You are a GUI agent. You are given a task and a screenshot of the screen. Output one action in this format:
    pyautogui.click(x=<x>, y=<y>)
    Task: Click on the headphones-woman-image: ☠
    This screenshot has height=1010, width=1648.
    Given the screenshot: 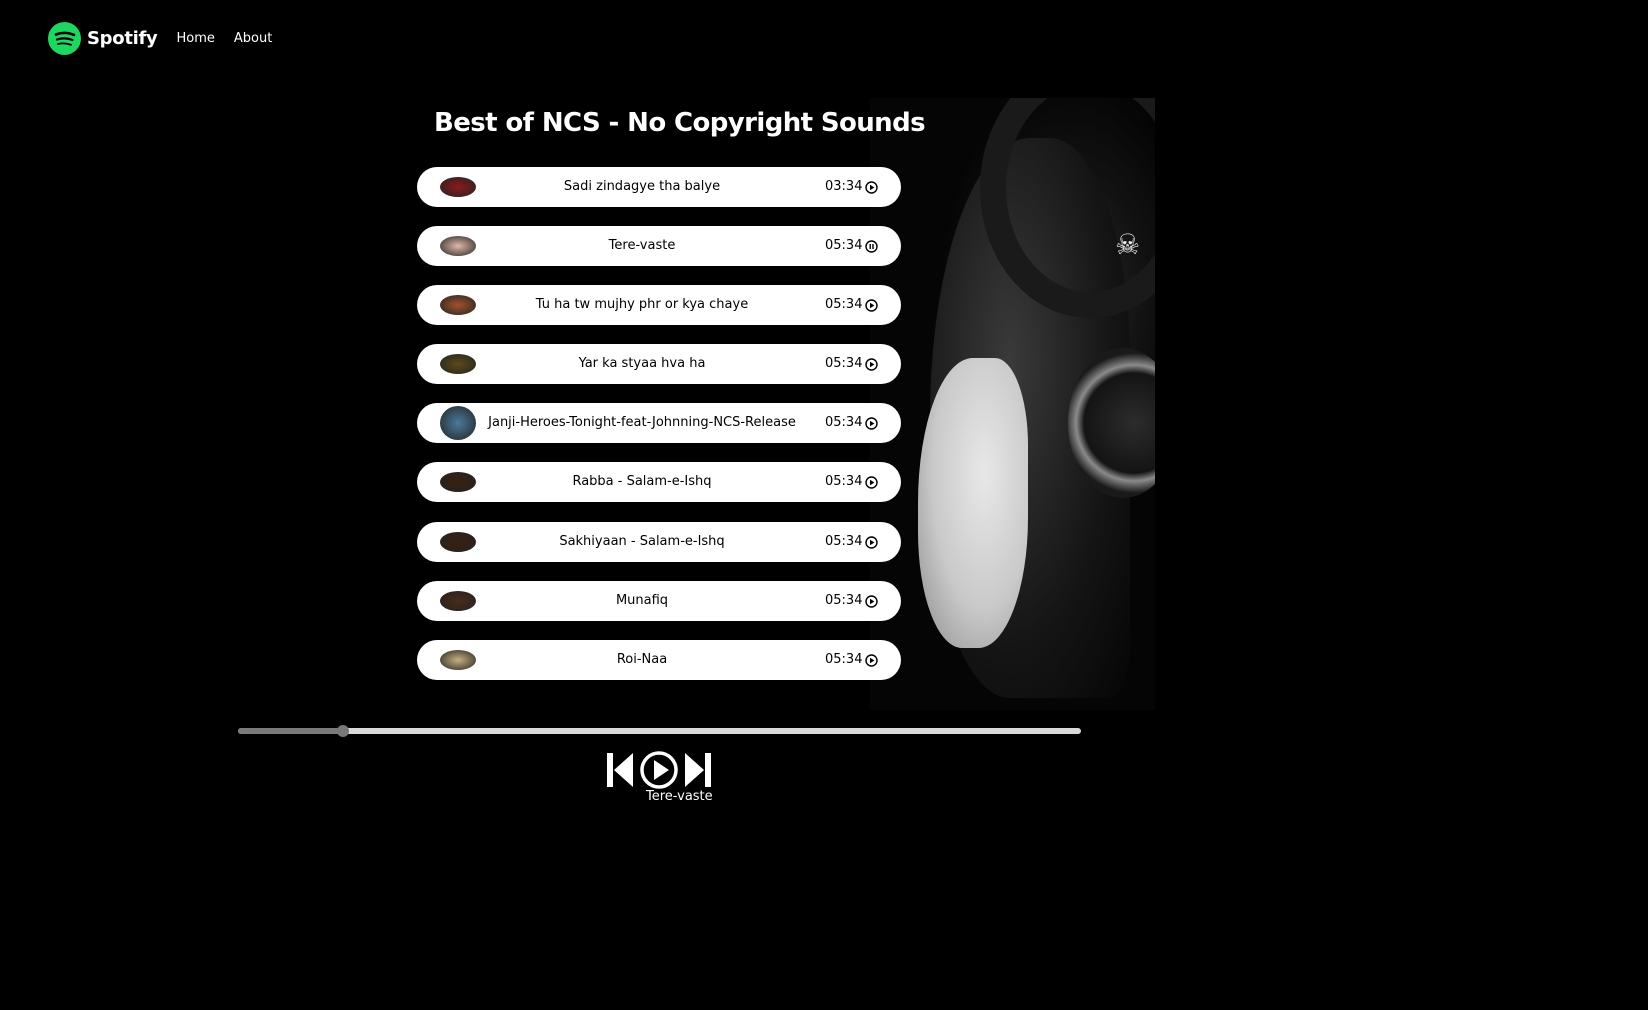 What is the action you would take?
    pyautogui.click(x=1012, y=404)
    